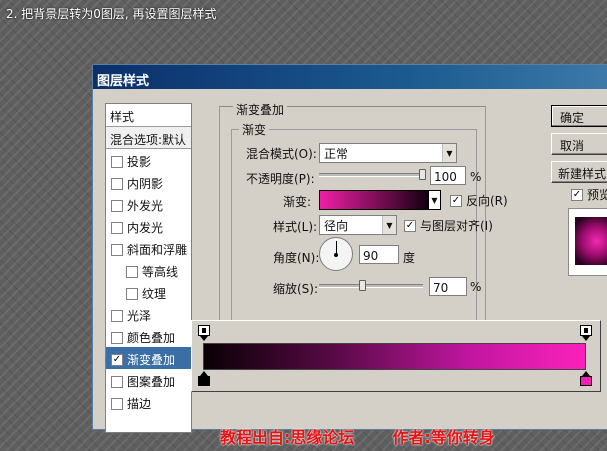 The height and width of the screenshot is (451, 607). What do you see at coordinates (586, 379) in the screenshot?
I see `color-stop-pink` at bounding box center [586, 379].